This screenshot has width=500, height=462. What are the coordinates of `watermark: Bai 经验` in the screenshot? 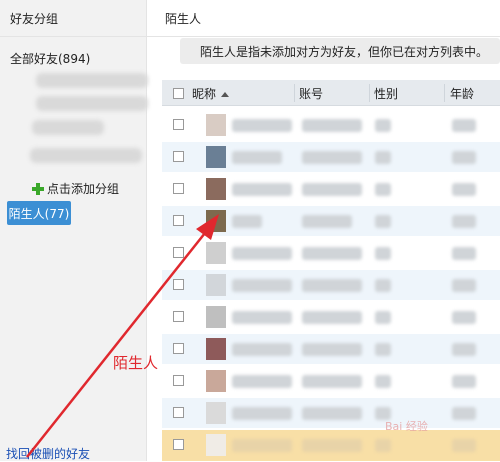 It's located at (406, 426).